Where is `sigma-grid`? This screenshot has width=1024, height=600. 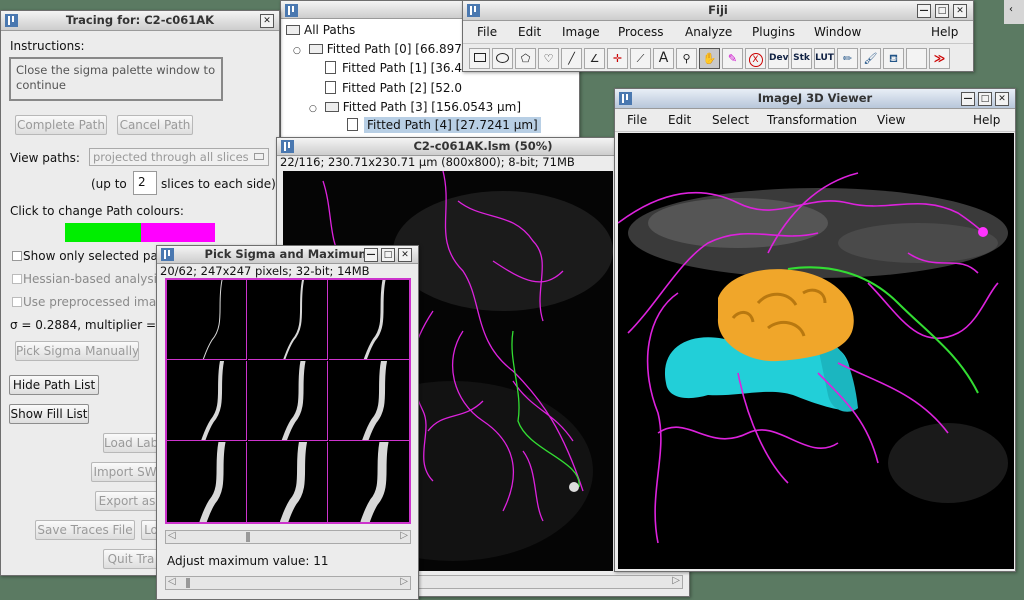 sigma-grid is located at coordinates (288, 401).